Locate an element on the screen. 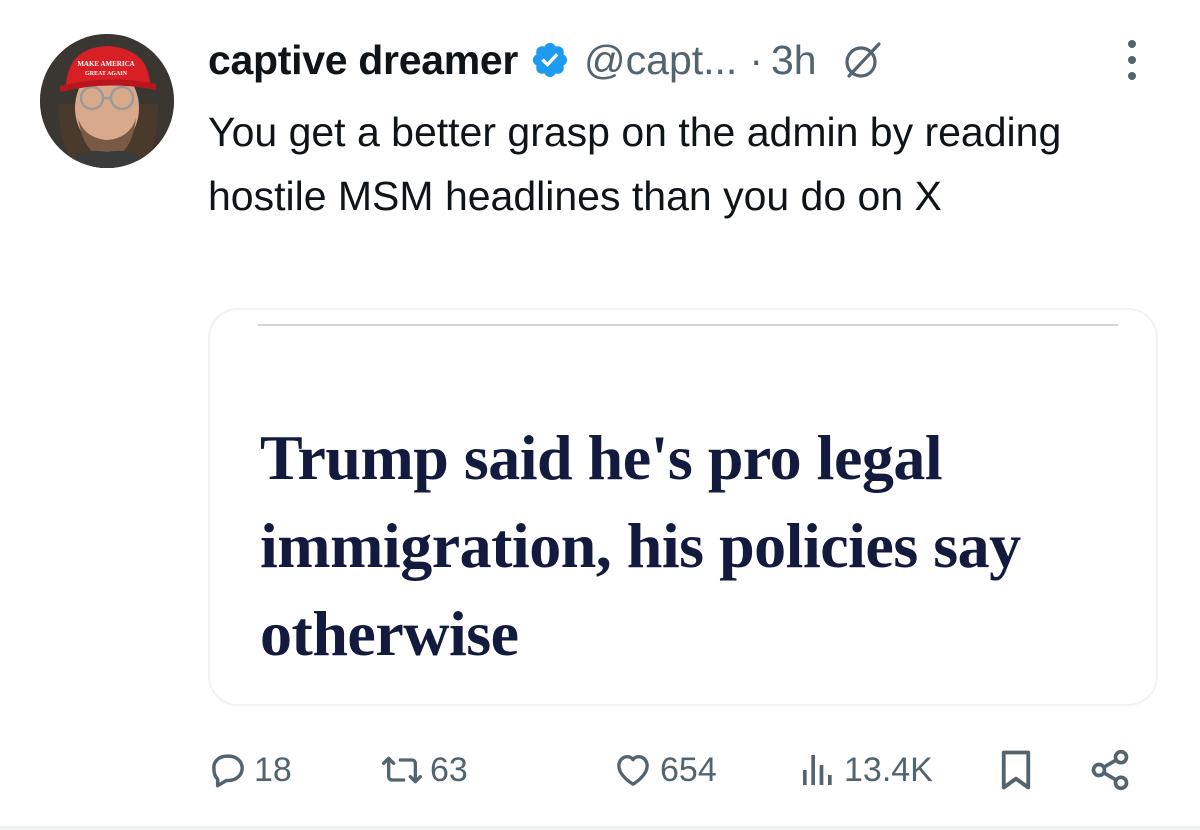 This screenshot has width=1200, height=830. repost-count: 63 is located at coordinates (449, 769).